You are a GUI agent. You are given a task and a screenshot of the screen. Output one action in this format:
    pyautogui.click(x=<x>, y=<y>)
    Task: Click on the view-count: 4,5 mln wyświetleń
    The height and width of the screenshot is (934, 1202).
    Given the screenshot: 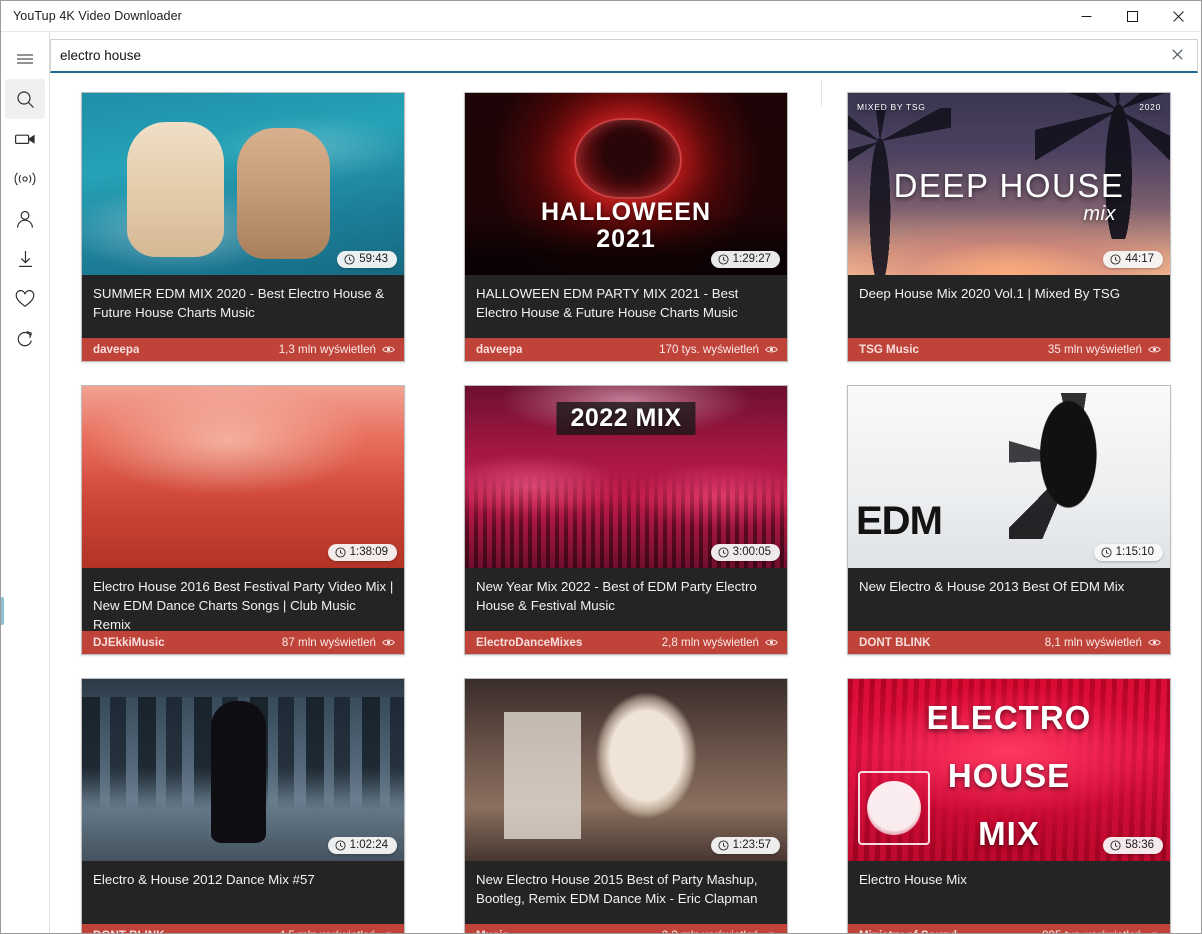 What is the action you would take?
    pyautogui.click(x=327, y=931)
    